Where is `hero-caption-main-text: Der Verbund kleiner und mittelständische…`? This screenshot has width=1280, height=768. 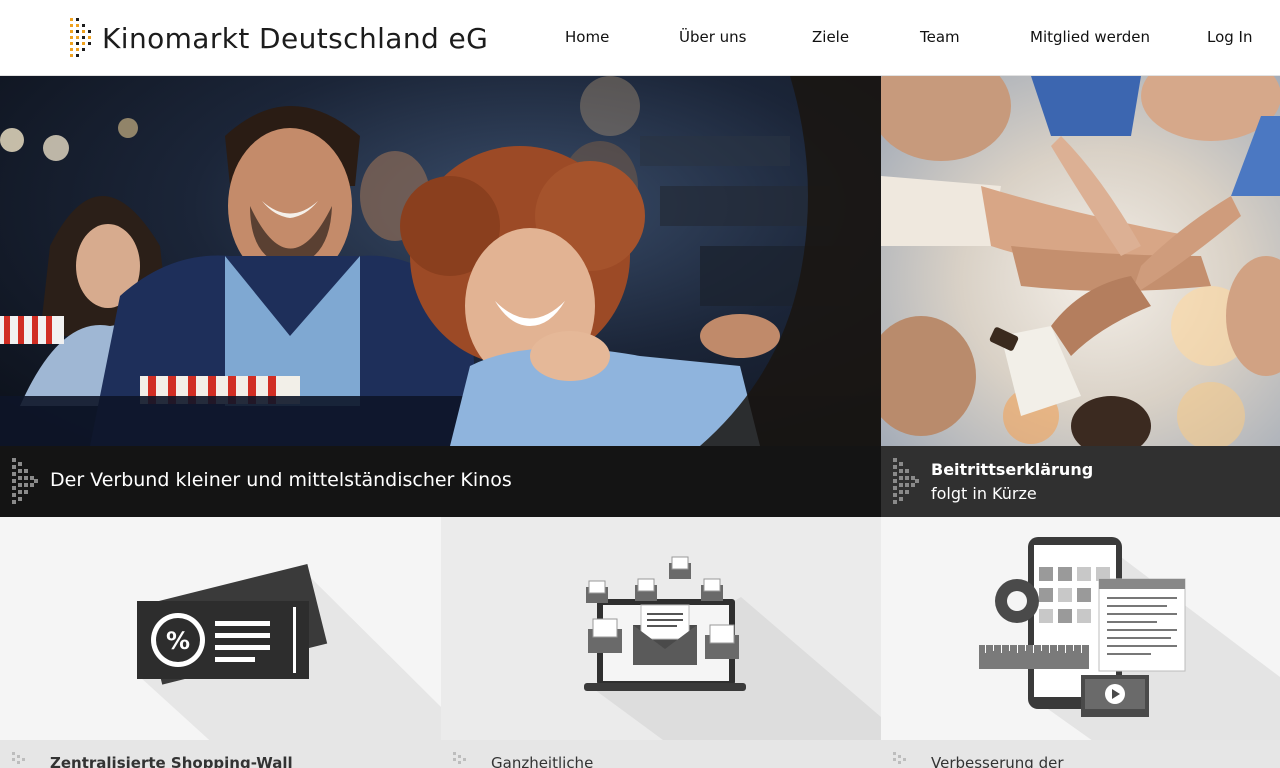
hero-caption-main-text: Der Verbund kleiner und mittelständische… is located at coordinates (281, 480).